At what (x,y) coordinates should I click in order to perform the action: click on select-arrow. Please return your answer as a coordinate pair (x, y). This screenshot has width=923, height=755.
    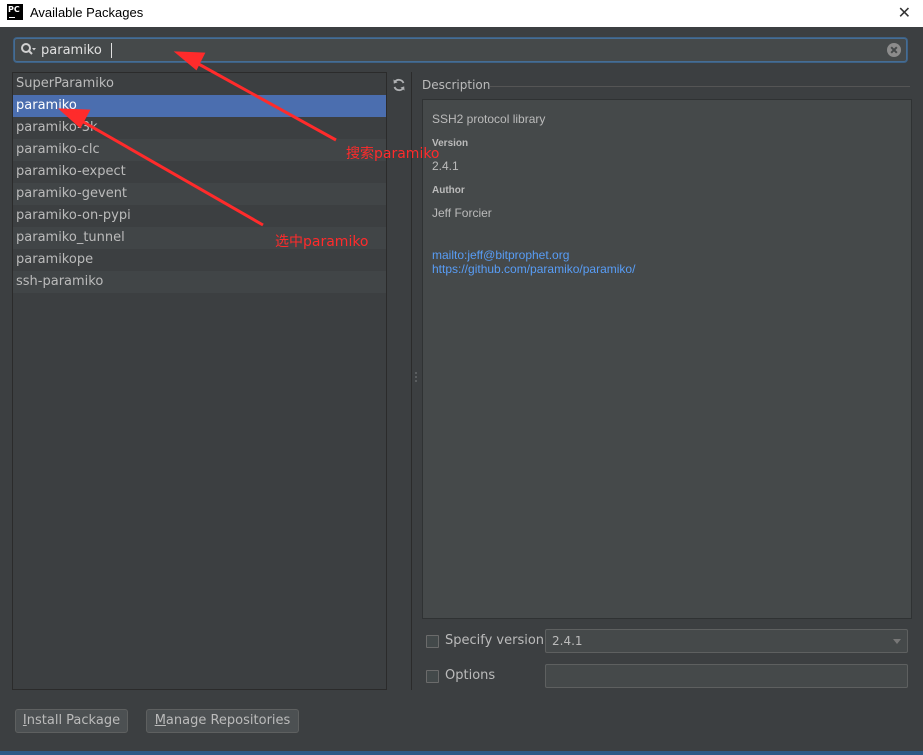
    Looking at the image, I should click on (171, 172).